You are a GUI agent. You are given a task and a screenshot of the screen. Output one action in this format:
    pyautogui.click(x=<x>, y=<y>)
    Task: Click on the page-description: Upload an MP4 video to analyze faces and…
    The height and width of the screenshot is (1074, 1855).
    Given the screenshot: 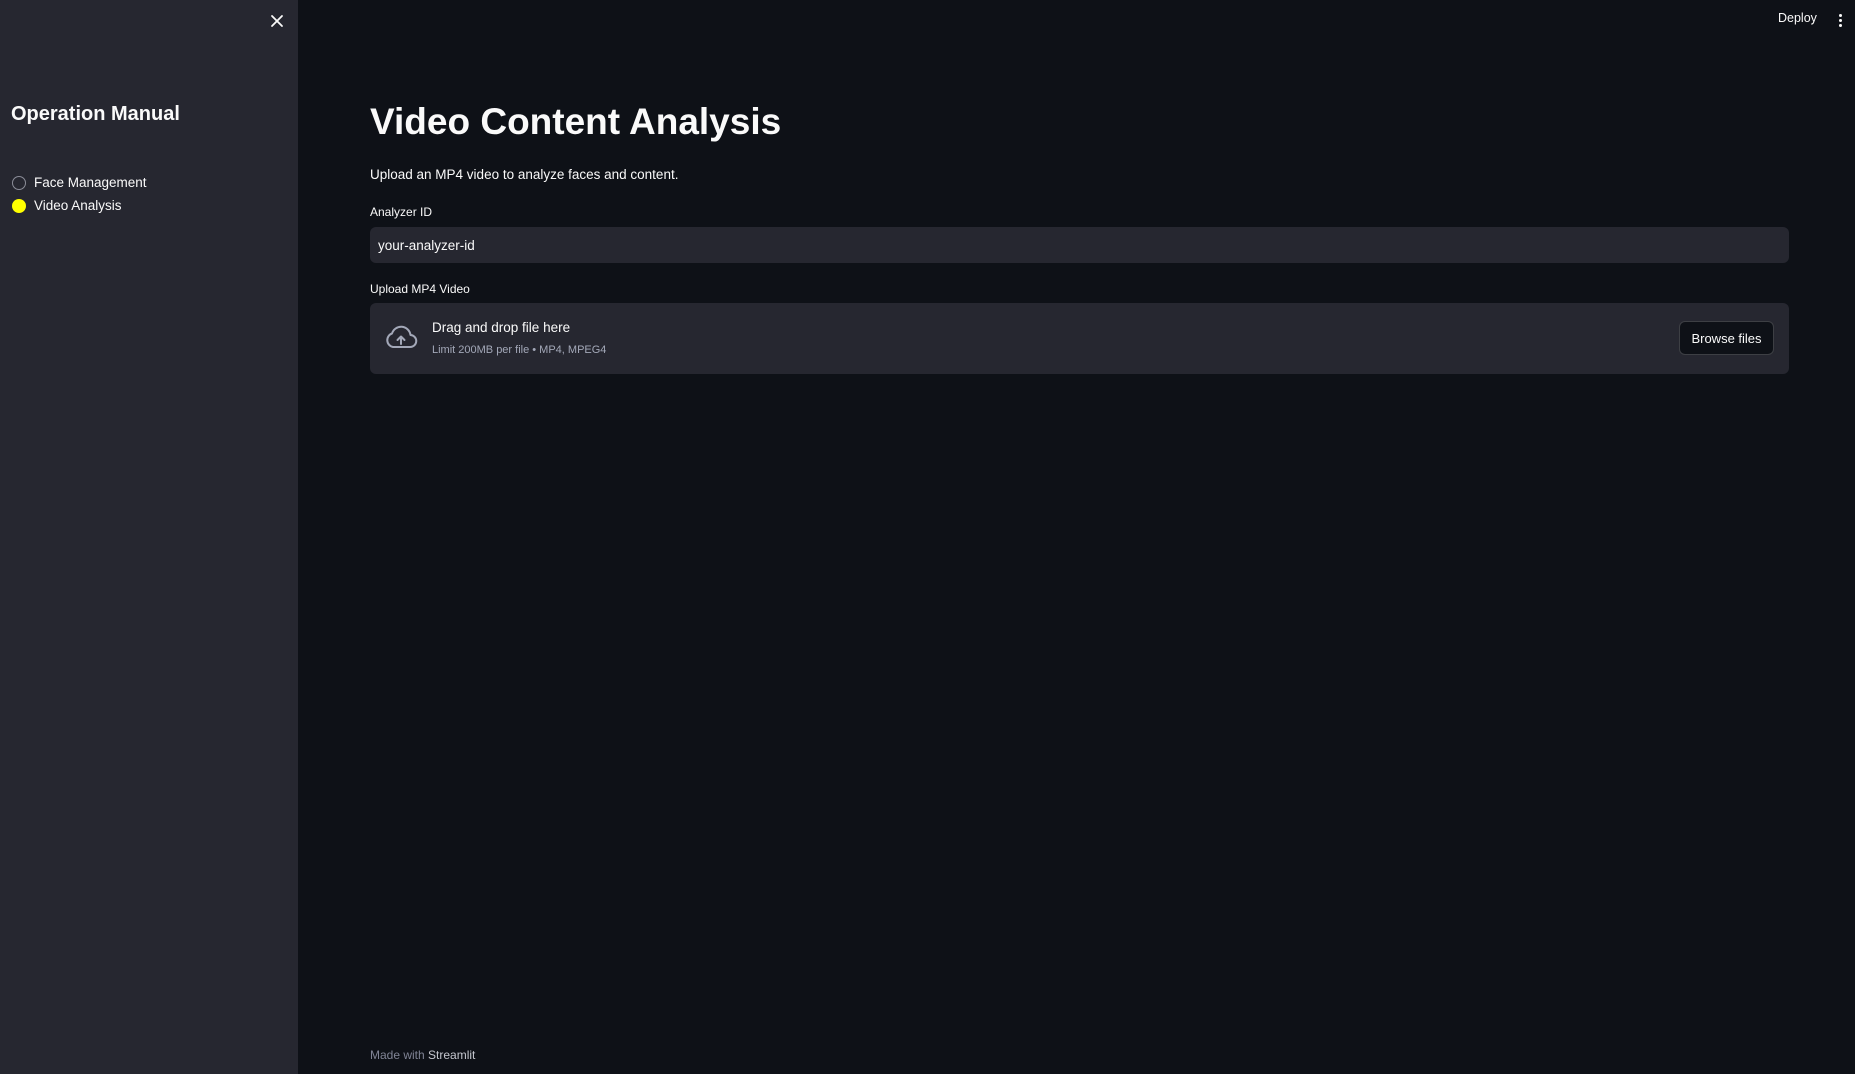 What is the action you would take?
    pyautogui.click(x=524, y=174)
    